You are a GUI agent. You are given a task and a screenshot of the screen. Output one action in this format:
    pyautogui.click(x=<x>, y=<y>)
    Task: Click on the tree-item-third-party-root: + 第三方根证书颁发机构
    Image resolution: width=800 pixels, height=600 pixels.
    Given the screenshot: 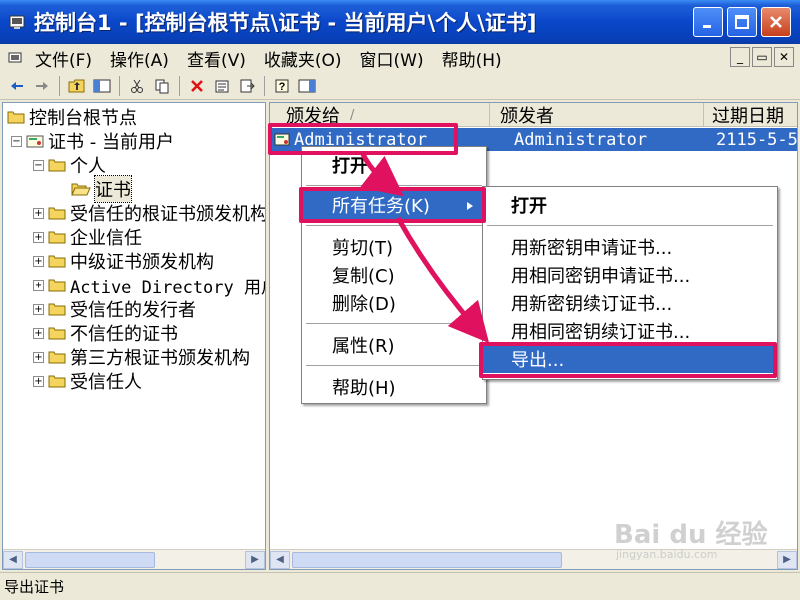 What is the action you would take?
    pyautogui.click(x=141, y=357)
    